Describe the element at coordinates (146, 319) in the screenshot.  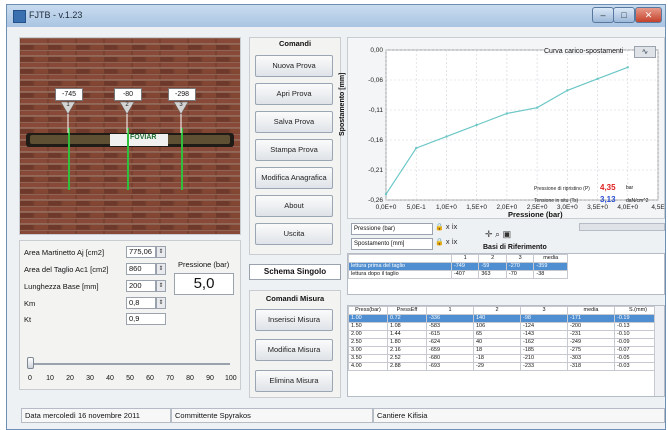
I see `kt-field: 0,9` at that location.